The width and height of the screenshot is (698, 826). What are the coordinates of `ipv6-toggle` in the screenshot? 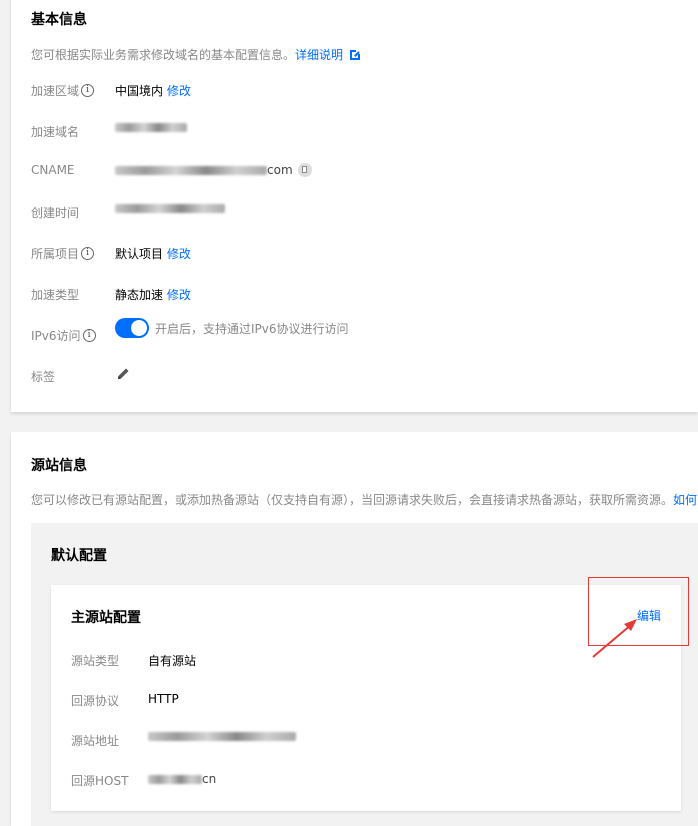 It's located at (132, 328).